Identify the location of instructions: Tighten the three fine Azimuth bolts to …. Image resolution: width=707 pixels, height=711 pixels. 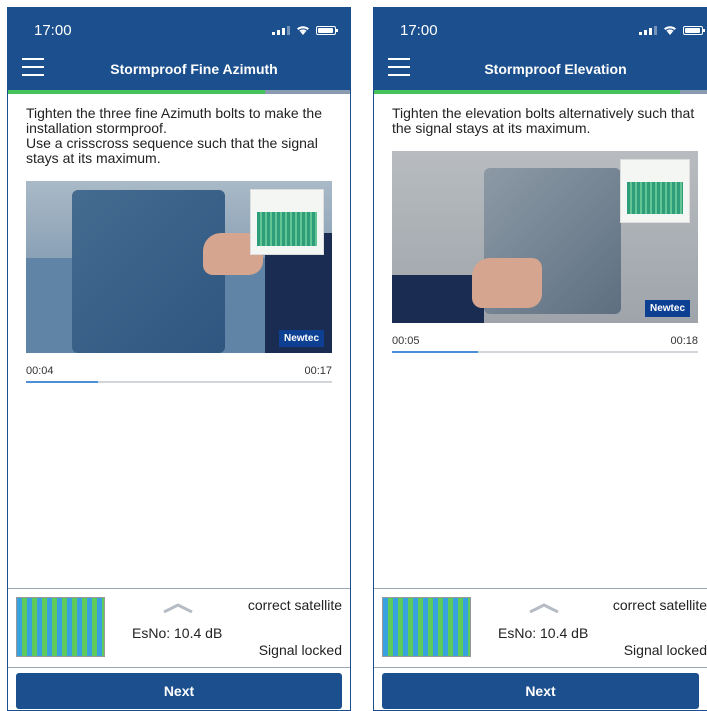
(183, 136).